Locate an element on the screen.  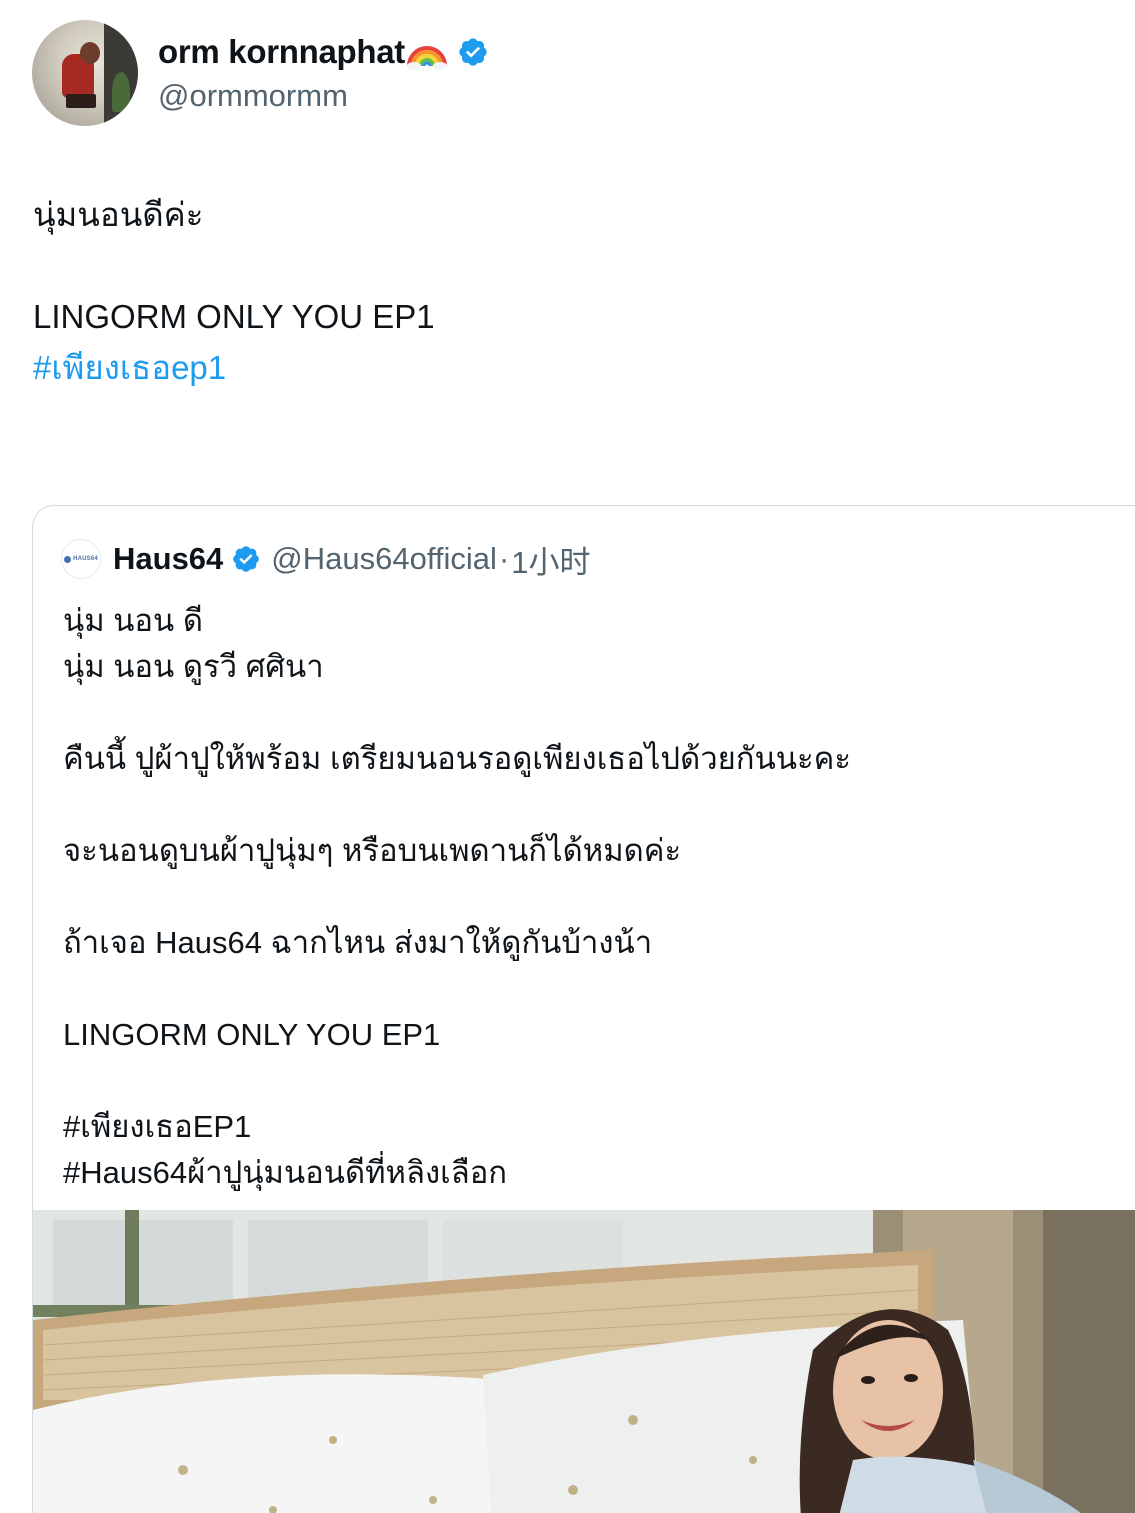
quoted-author-avatar: HAUS64 is located at coordinates (81, 559).